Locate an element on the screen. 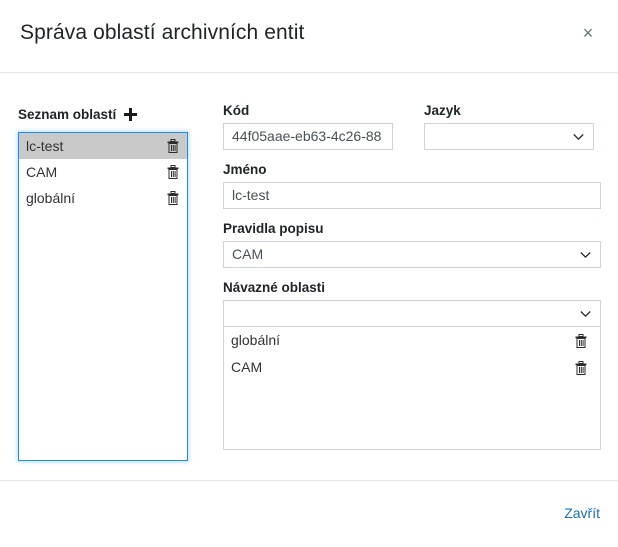 Image resolution: width=618 pixels, height=547 pixels. linked-areas-listbox: globální CAM is located at coordinates (412, 388).